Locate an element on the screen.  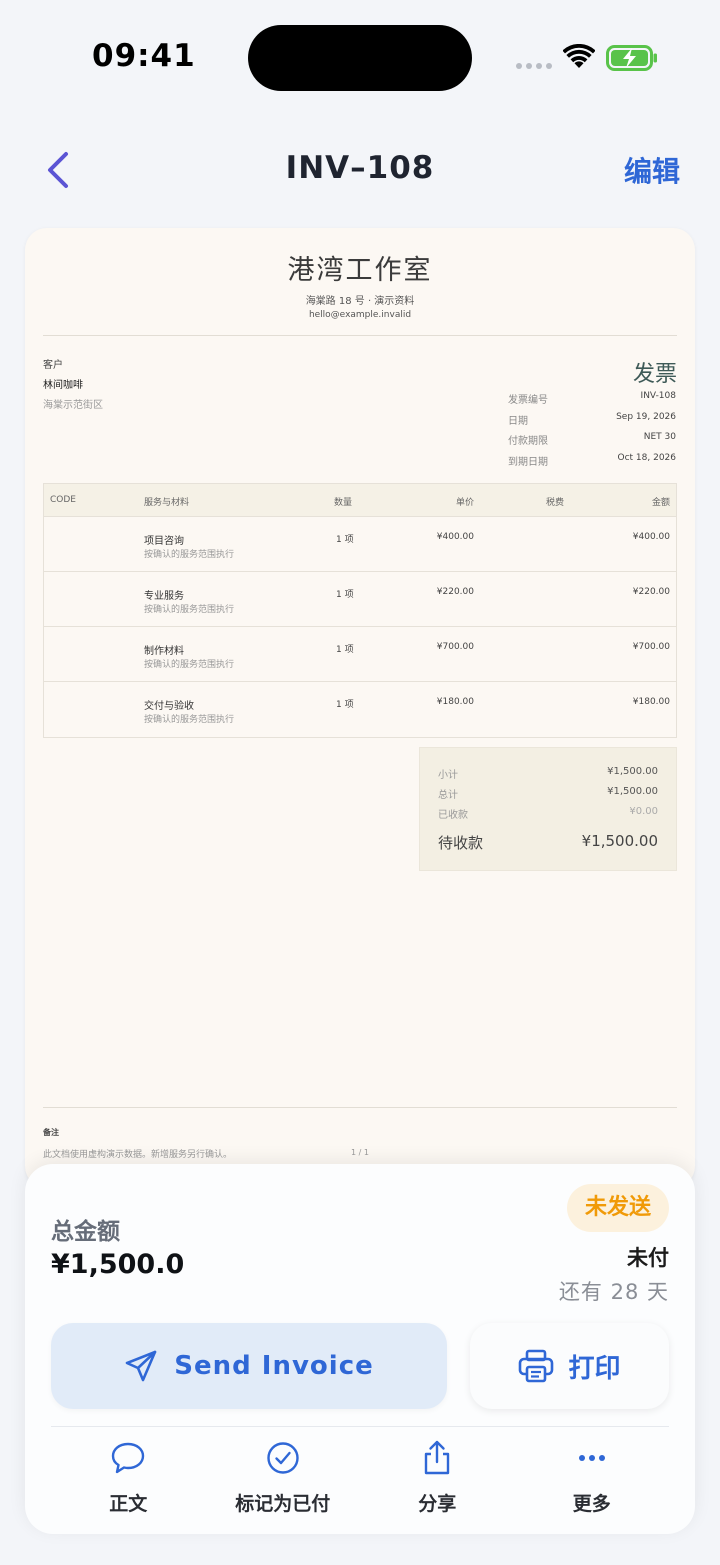
paid-row: 已收款 ¥0.00 is located at coordinates (548, 813).